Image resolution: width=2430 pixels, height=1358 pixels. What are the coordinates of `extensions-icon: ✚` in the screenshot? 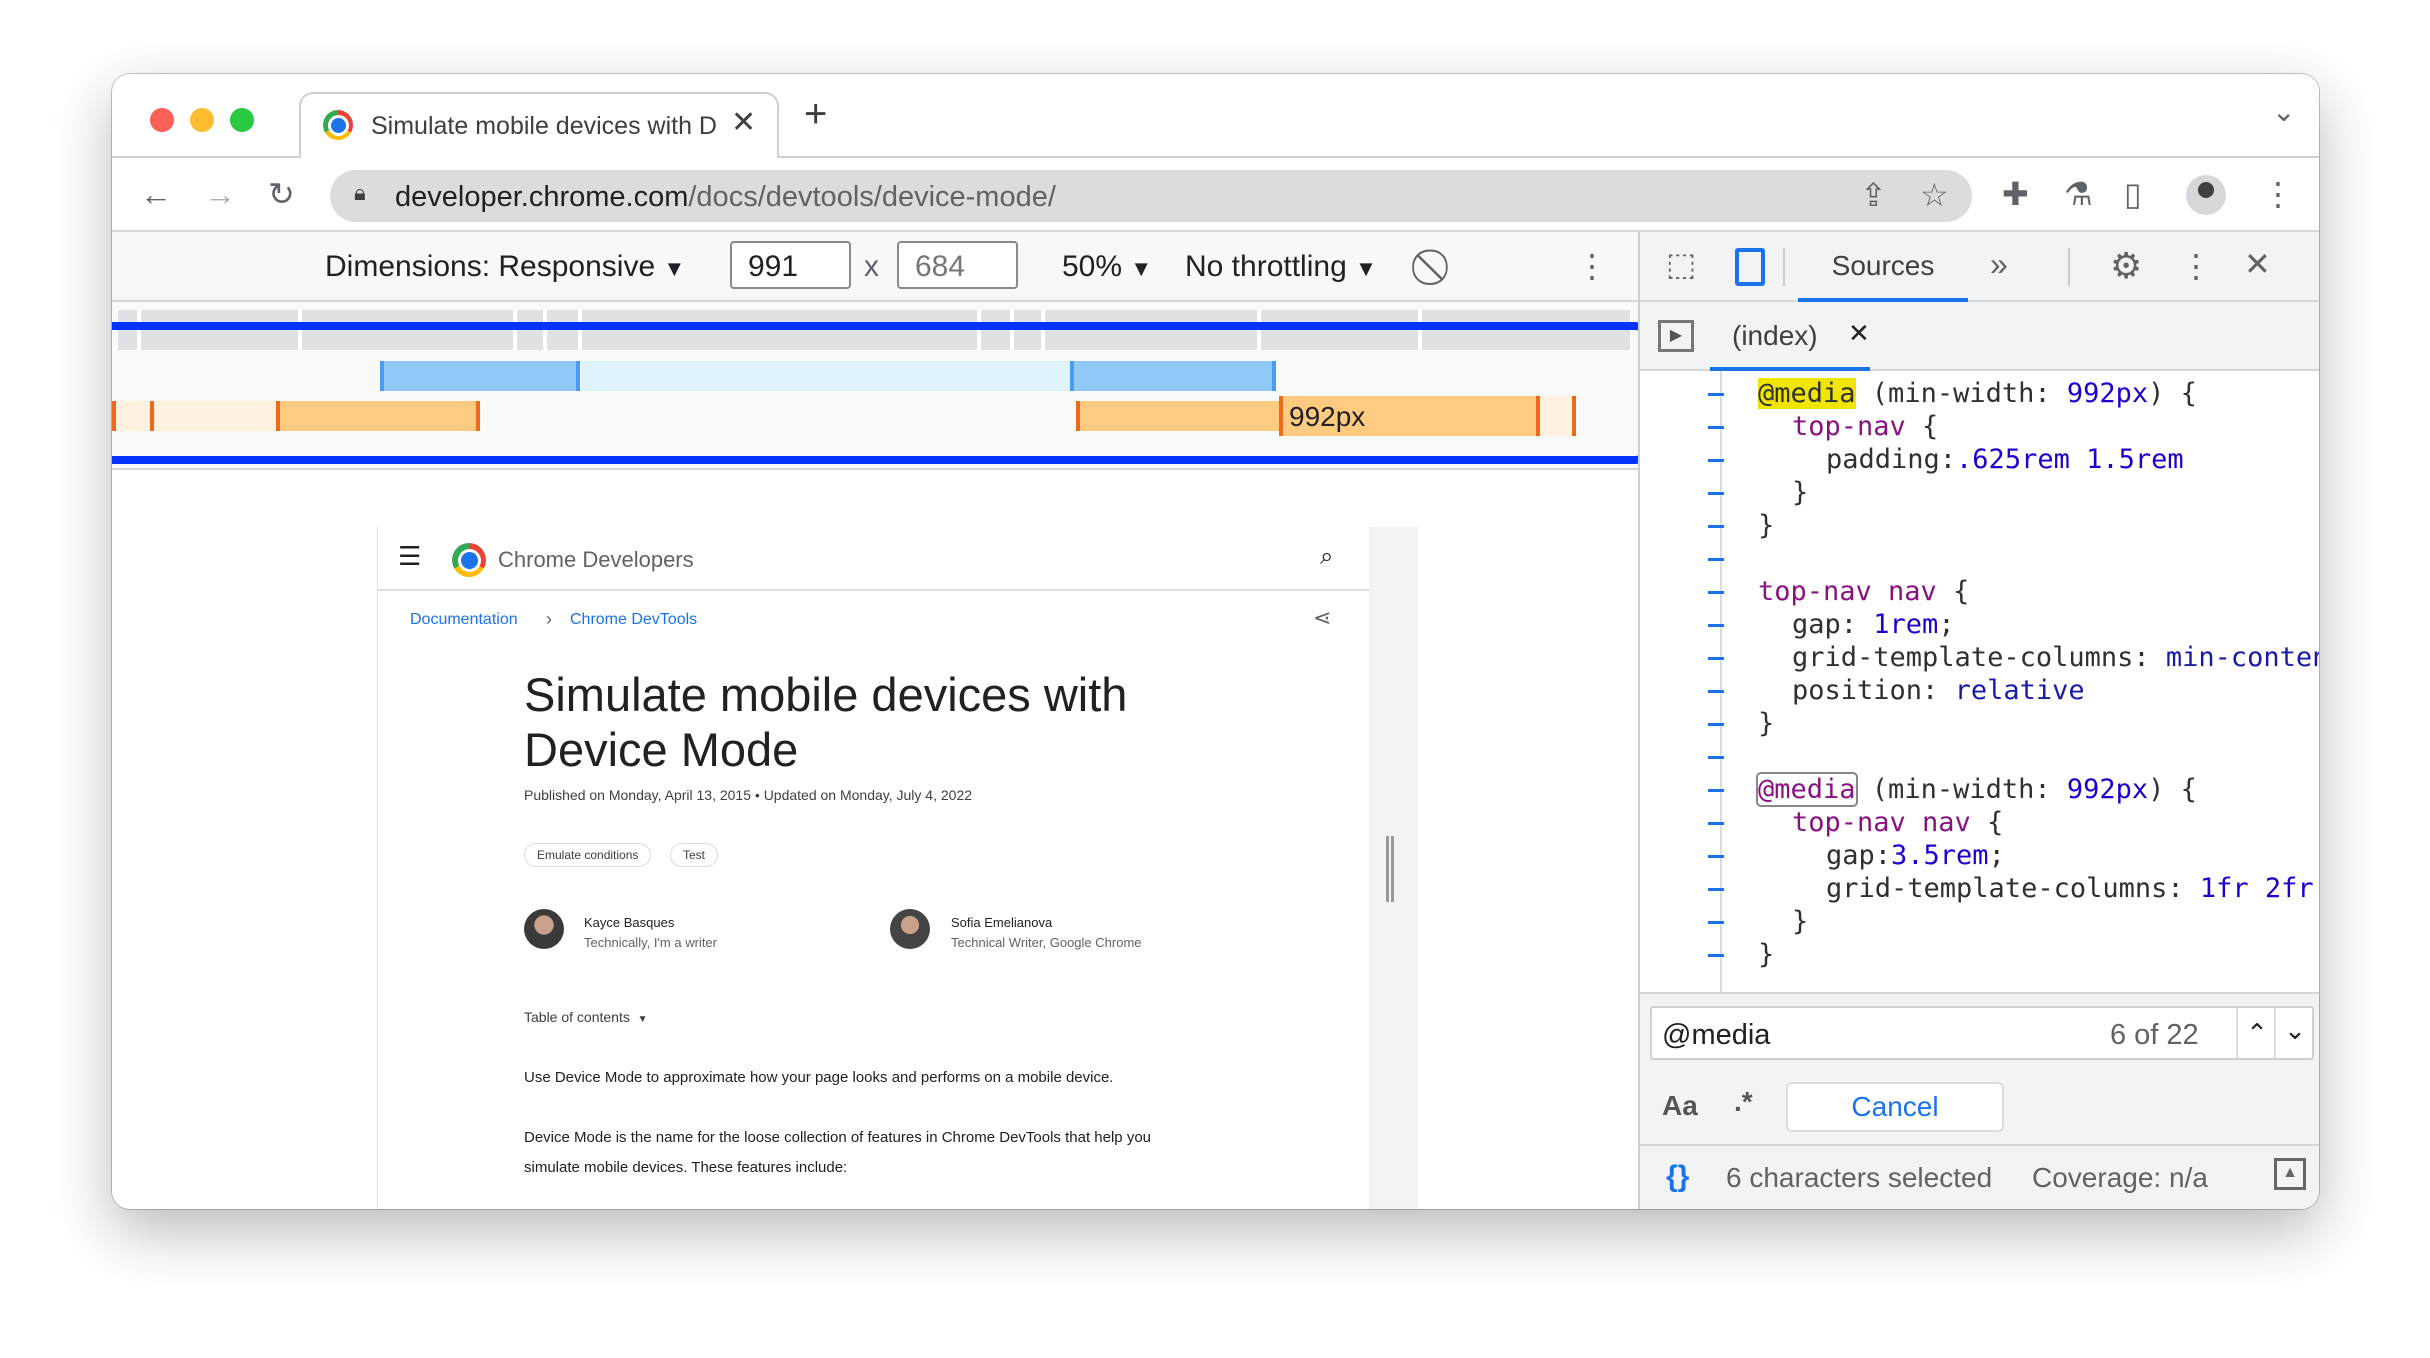 It's located at (2015, 194).